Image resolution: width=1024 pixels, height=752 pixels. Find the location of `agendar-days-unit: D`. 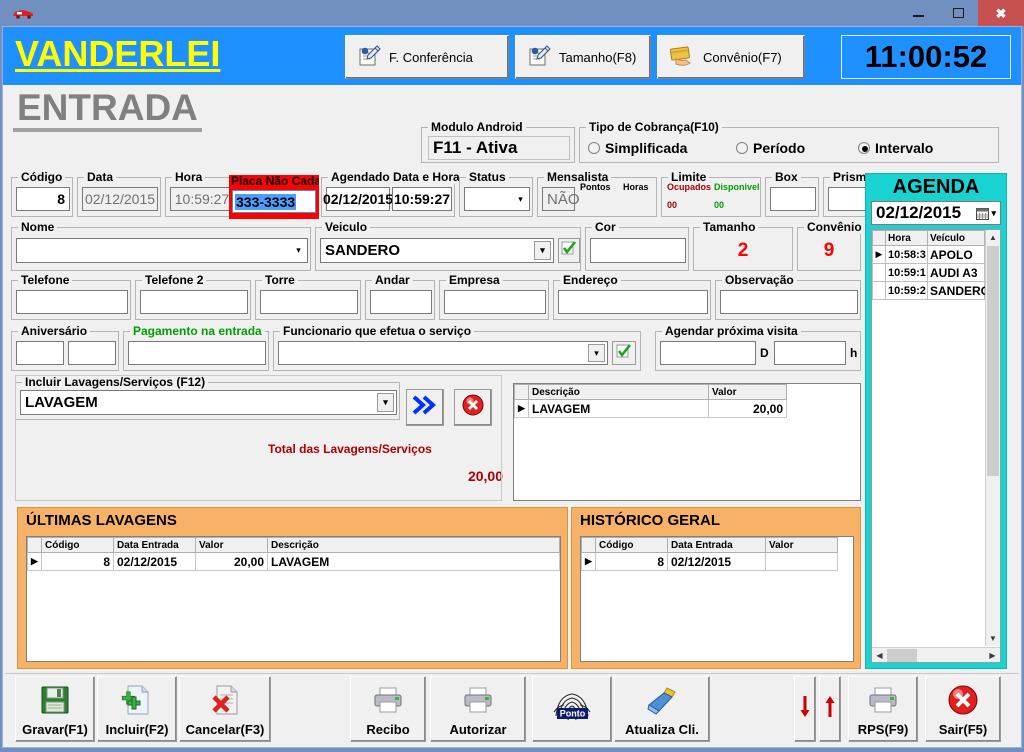

agendar-days-unit: D is located at coordinates (764, 353).